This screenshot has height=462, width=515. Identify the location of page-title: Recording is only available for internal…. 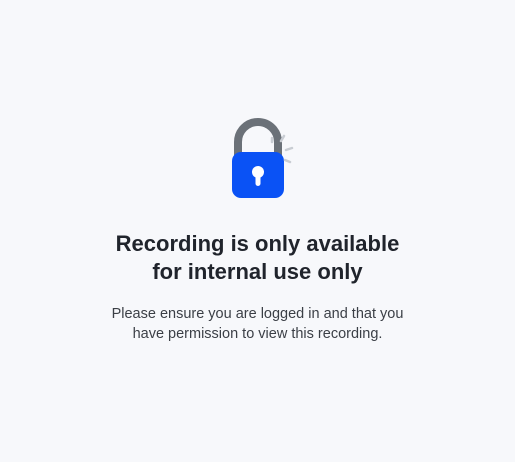
(257, 258).